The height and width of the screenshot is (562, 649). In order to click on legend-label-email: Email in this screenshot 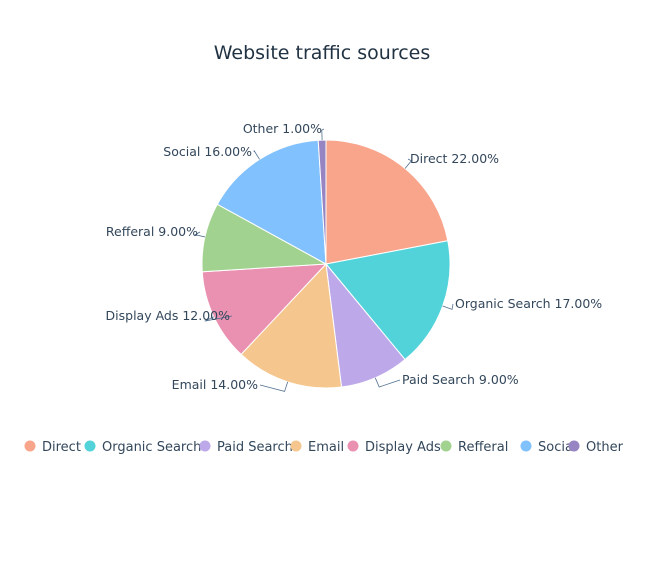, I will do `click(326, 447)`.